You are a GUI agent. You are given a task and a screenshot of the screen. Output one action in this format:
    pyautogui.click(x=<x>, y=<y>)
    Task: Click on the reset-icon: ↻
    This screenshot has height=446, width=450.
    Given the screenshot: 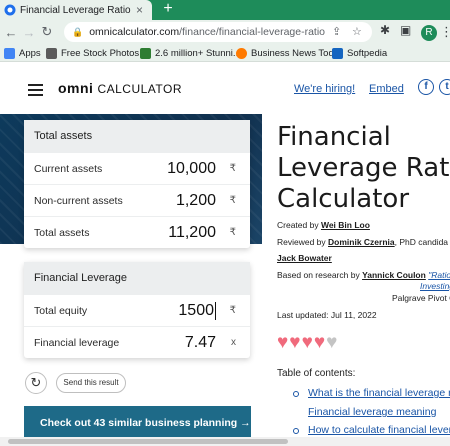 What is the action you would take?
    pyautogui.click(x=36, y=383)
    